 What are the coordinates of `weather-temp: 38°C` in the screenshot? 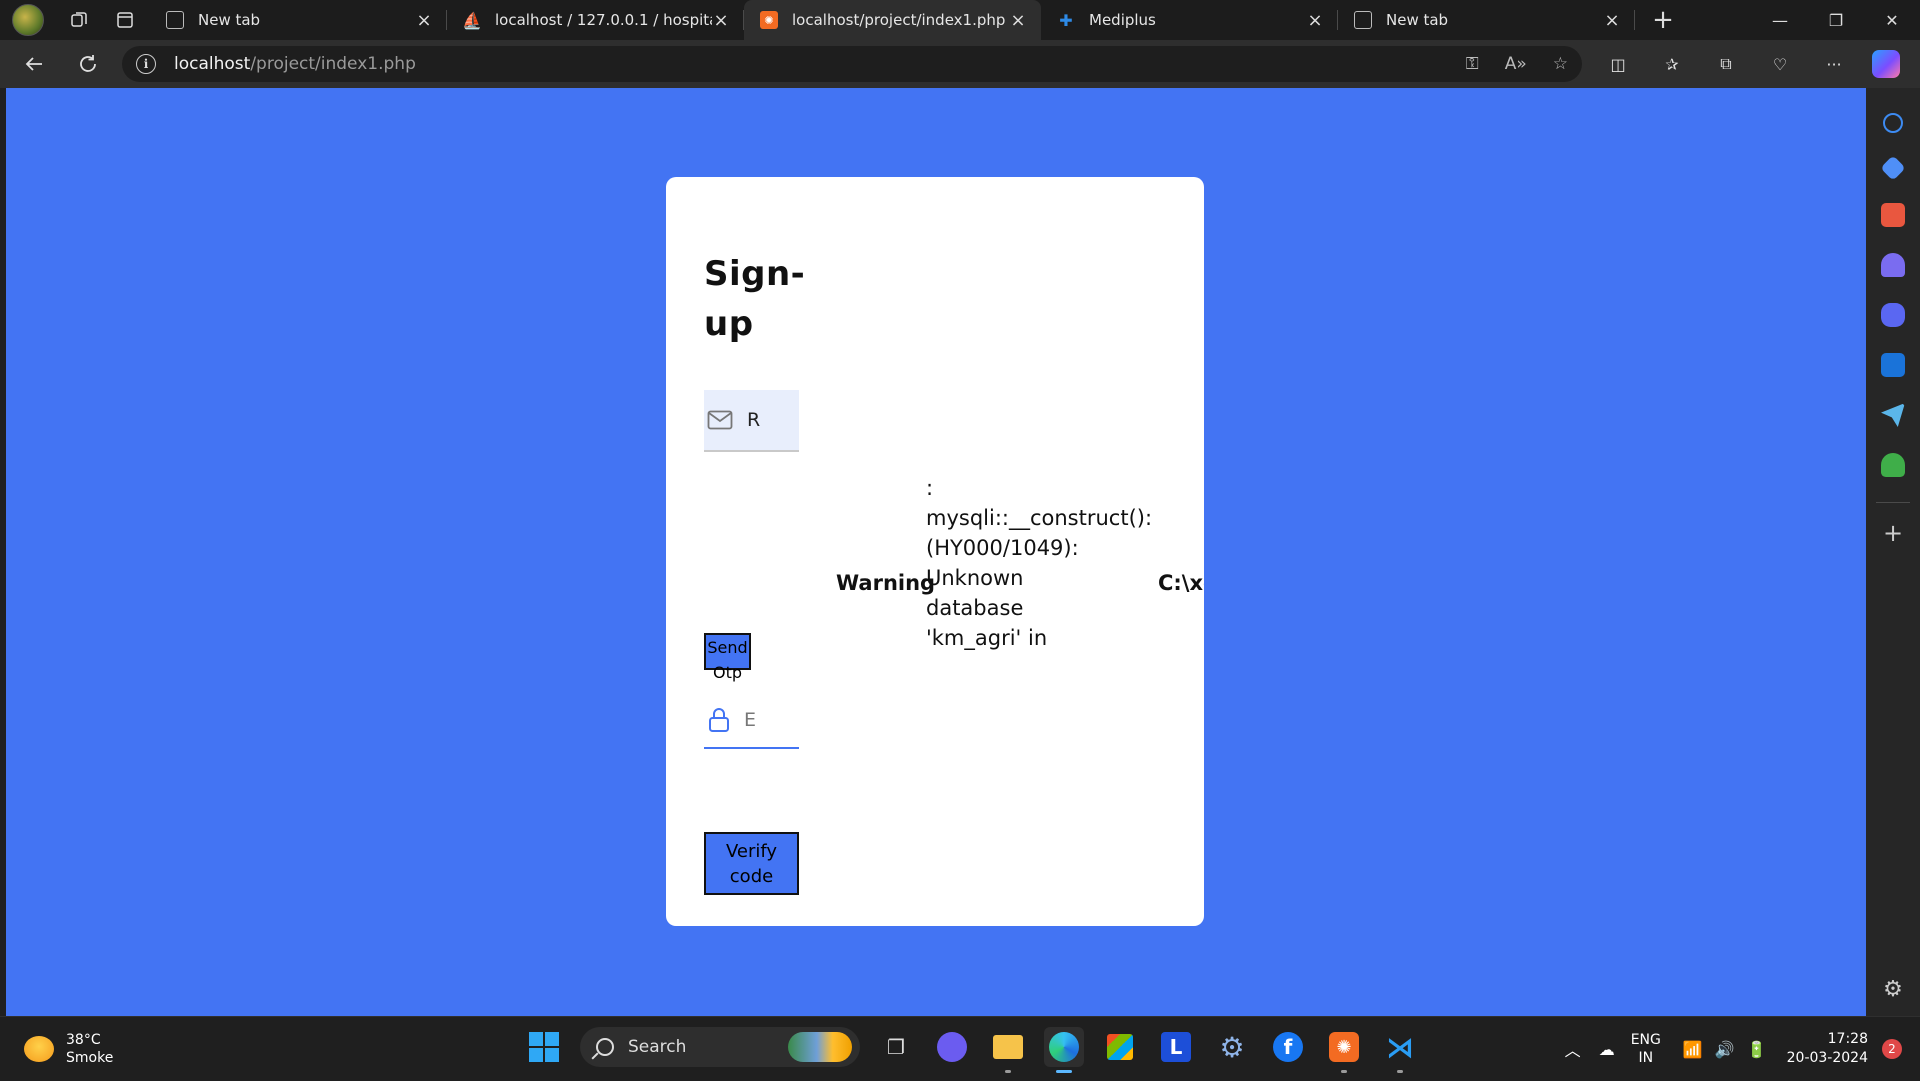 It's located at (83, 1040).